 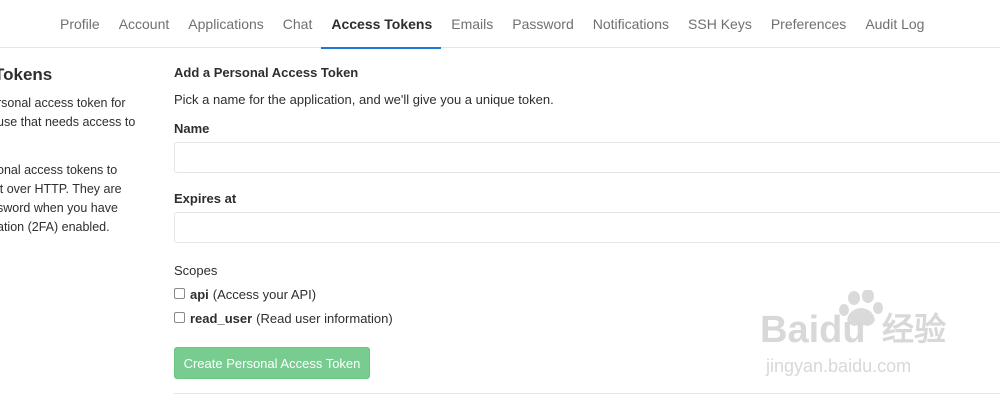 I want to click on tab-profile: Profile, so click(x=79, y=24).